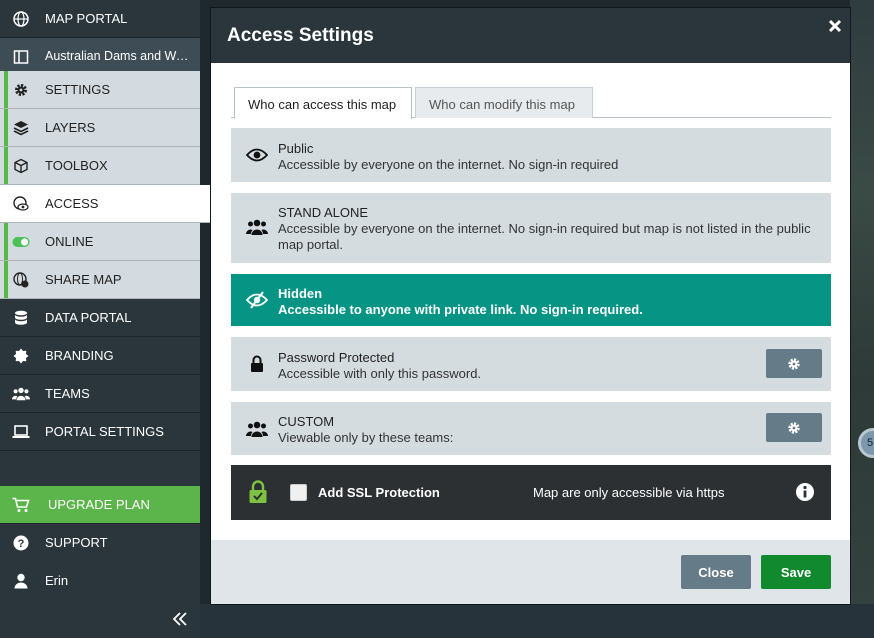 Image resolution: width=874 pixels, height=638 pixels. What do you see at coordinates (119, 56) in the screenshot?
I see `nav-label: Australian Dams and Water` at bounding box center [119, 56].